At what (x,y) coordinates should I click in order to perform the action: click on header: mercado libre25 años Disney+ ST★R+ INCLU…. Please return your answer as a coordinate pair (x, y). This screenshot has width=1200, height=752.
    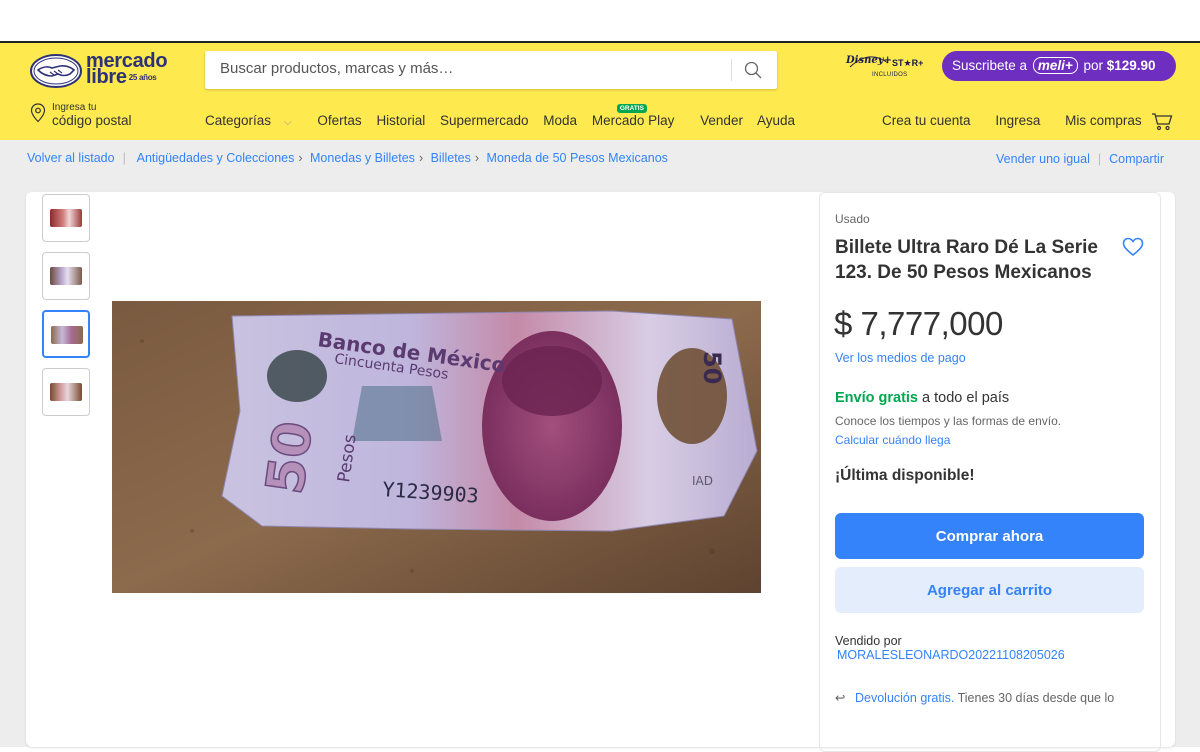
    Looking at the image, I should click on (600, 90).